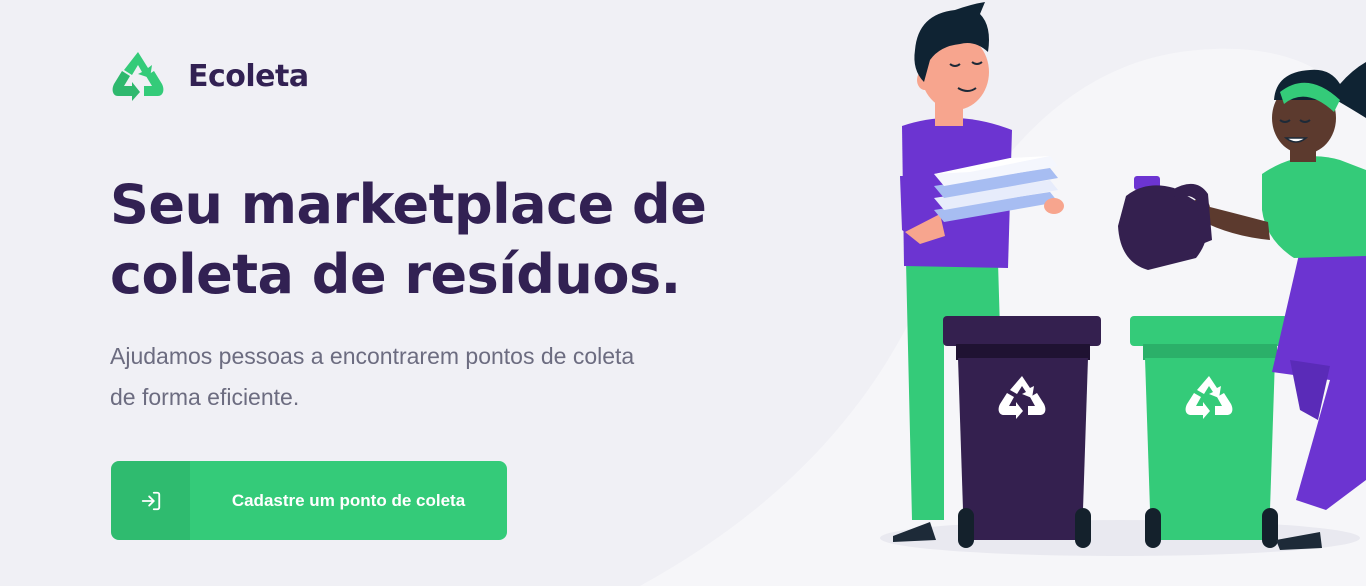 The image size is (1366, 586). What do you see at coordinates (1022, 432) in the screenshot?
I see `dark-recycling-bin` at bounding box center [1022, 432].